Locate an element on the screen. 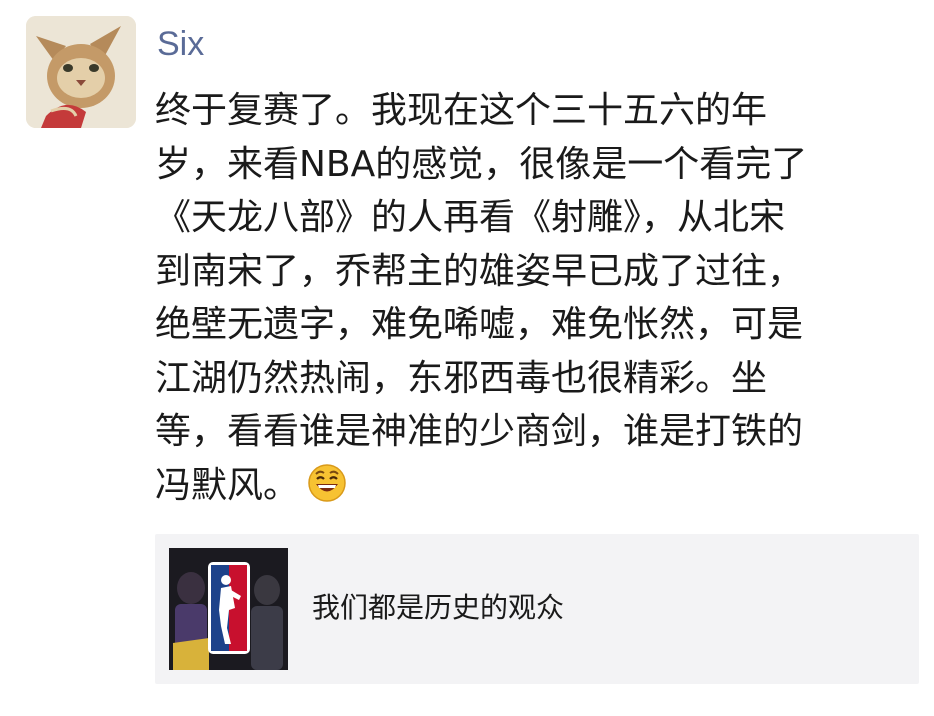 Image resolution: width=934 pixels, height=716 pixels. post-text-line: 终于复赛了。我现在这个三十五六的年 is located at coordinates (461, 110).